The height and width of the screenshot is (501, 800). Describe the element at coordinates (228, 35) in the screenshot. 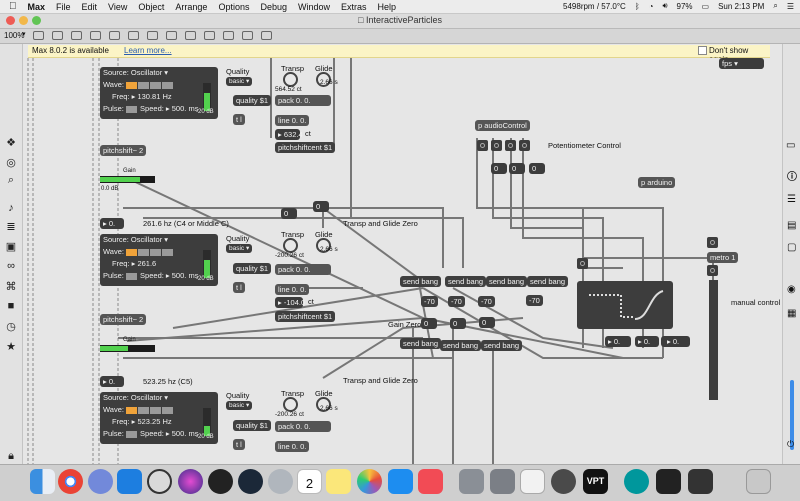

I see `new-audio-icon` at that location.